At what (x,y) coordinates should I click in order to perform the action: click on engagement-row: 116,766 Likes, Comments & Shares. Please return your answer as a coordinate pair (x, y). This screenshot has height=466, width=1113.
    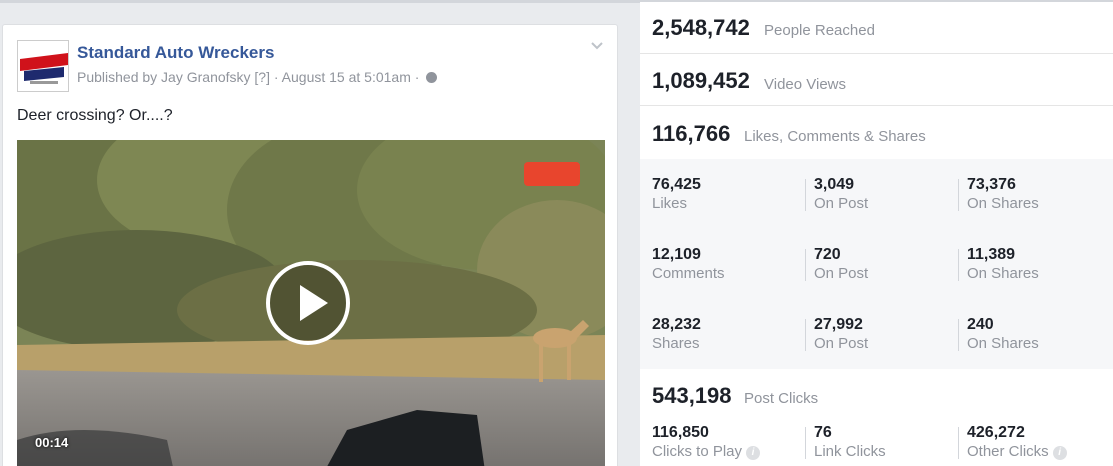
    Looking at the image, I should click on (876, 132).